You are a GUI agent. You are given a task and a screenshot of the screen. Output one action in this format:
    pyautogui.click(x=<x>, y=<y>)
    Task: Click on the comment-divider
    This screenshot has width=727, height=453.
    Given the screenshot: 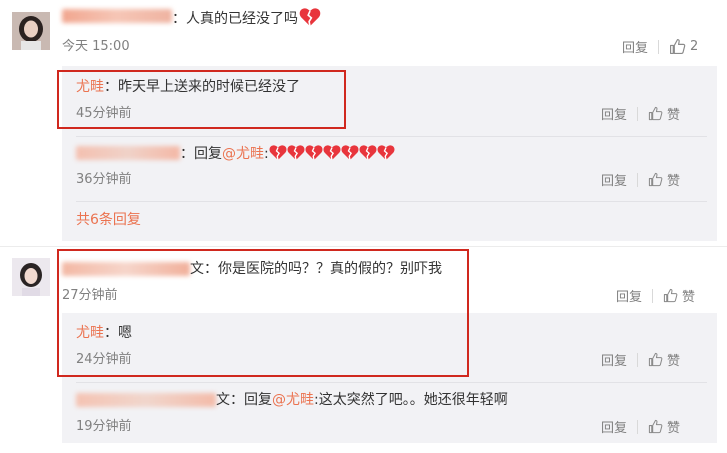 What is the action you would take?
    pyautogui.click(x=363, y=246)
    